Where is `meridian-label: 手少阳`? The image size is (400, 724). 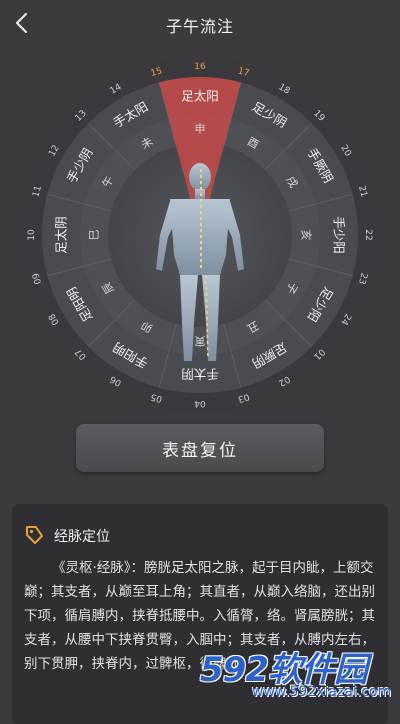 meridian-label: 手少阳 is located at coordinates (339, 235).